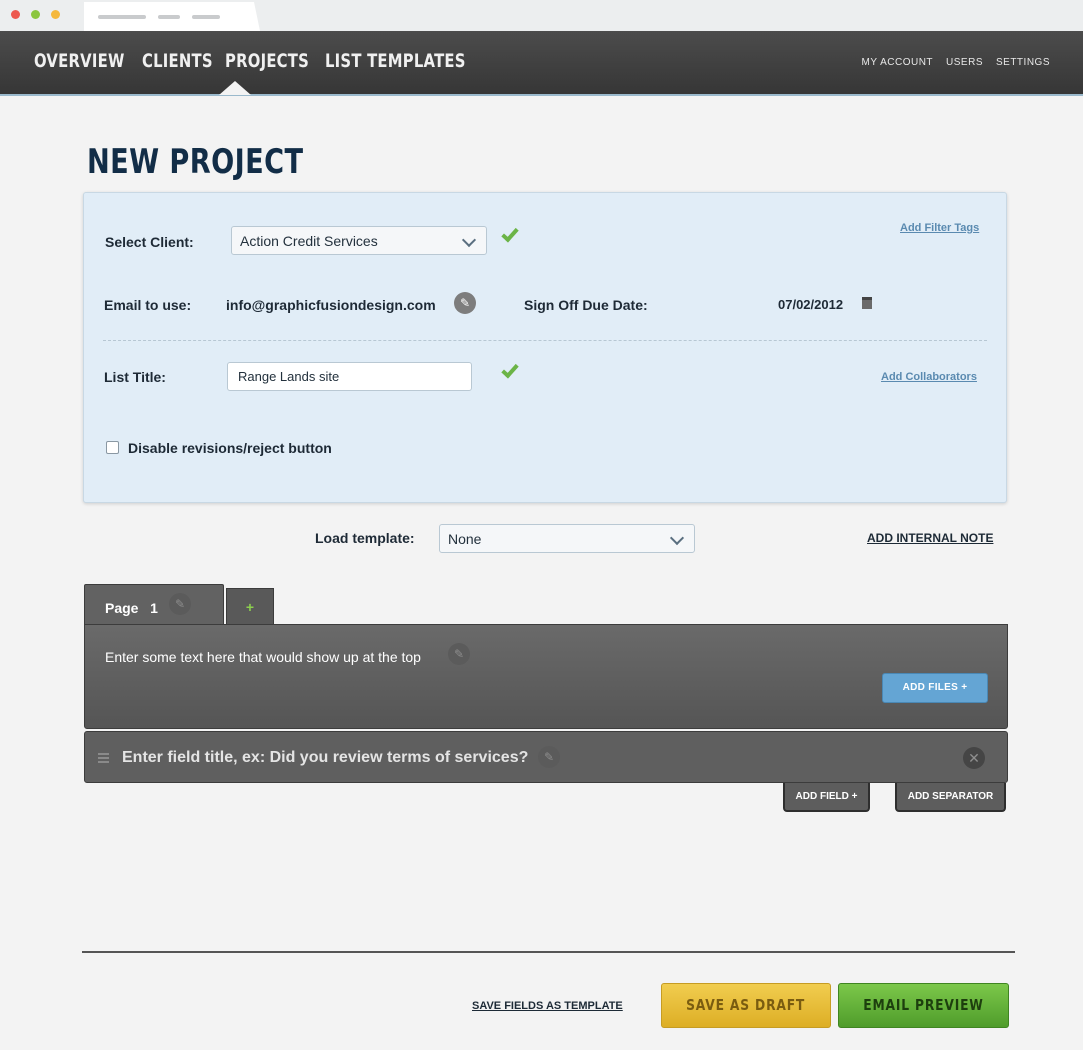 This screenshot has width=1083, height=1050. I want to click on account-nav: MY ACCOUNT USERS SETTINGS, so click(956, 62).